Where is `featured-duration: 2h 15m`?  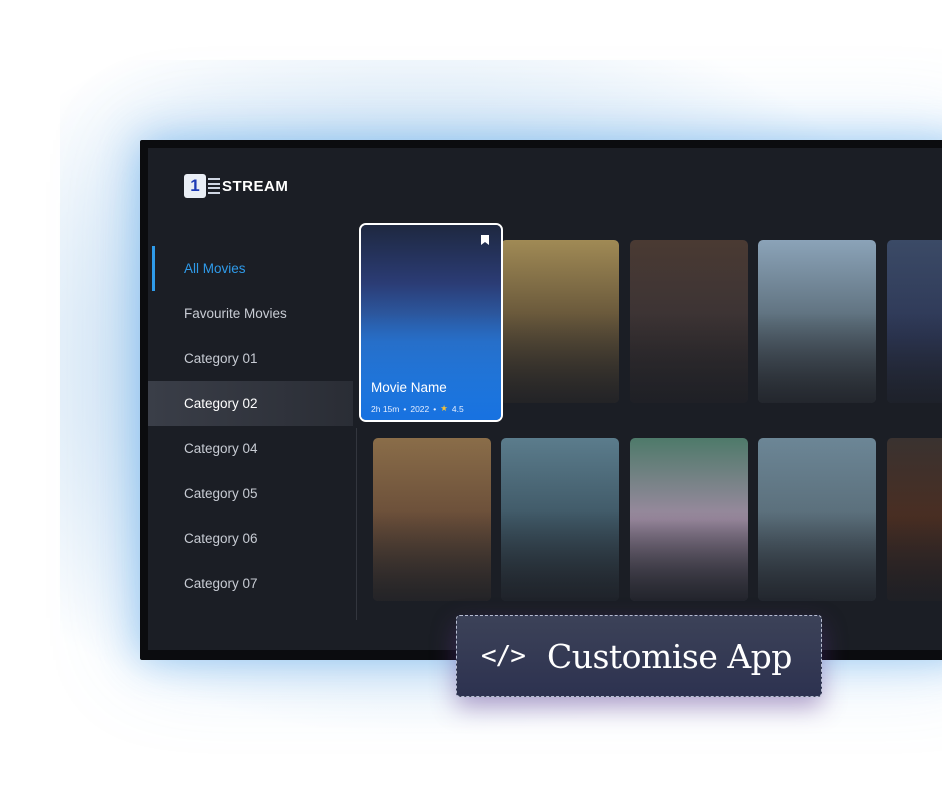 featured-duration: 2h 15m is located at coordinates (385, 408).